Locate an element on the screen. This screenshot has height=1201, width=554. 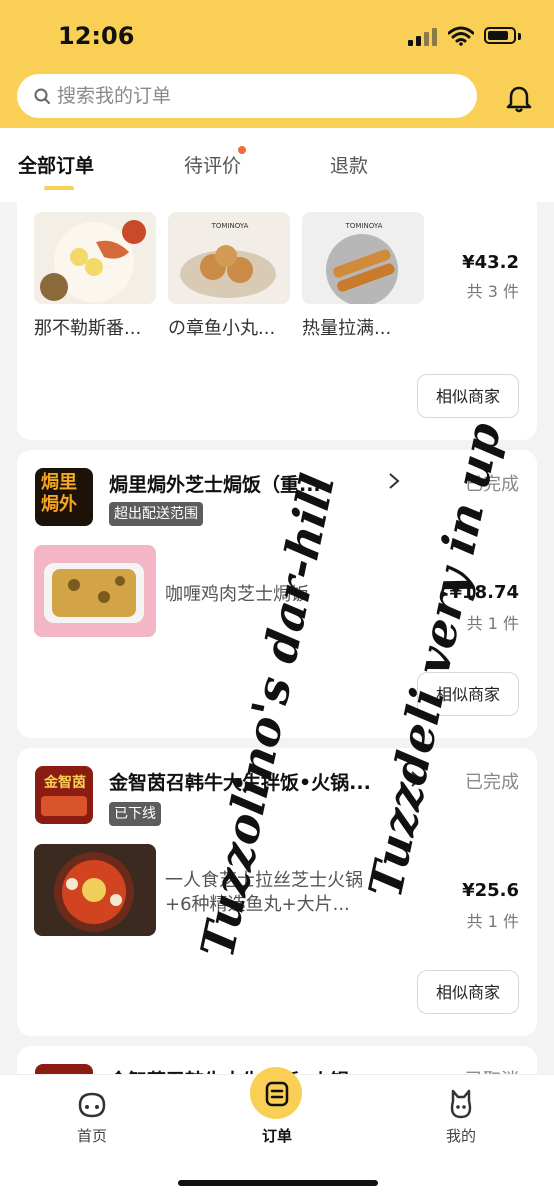
status-icons is located at coordinates (464, 36).